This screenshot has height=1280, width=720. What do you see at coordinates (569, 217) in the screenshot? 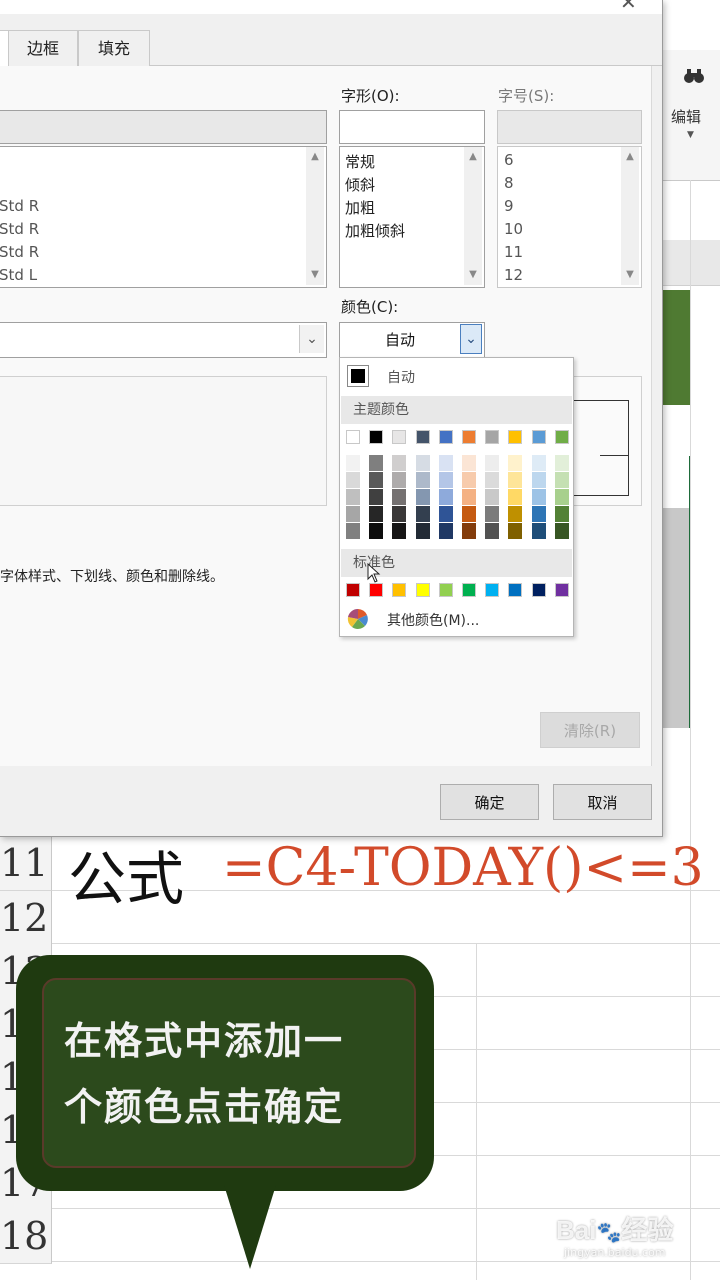
I see `font-size-list: 6 8 9 10 11 12 ▲ ▼` at bounding box center [569, 217].